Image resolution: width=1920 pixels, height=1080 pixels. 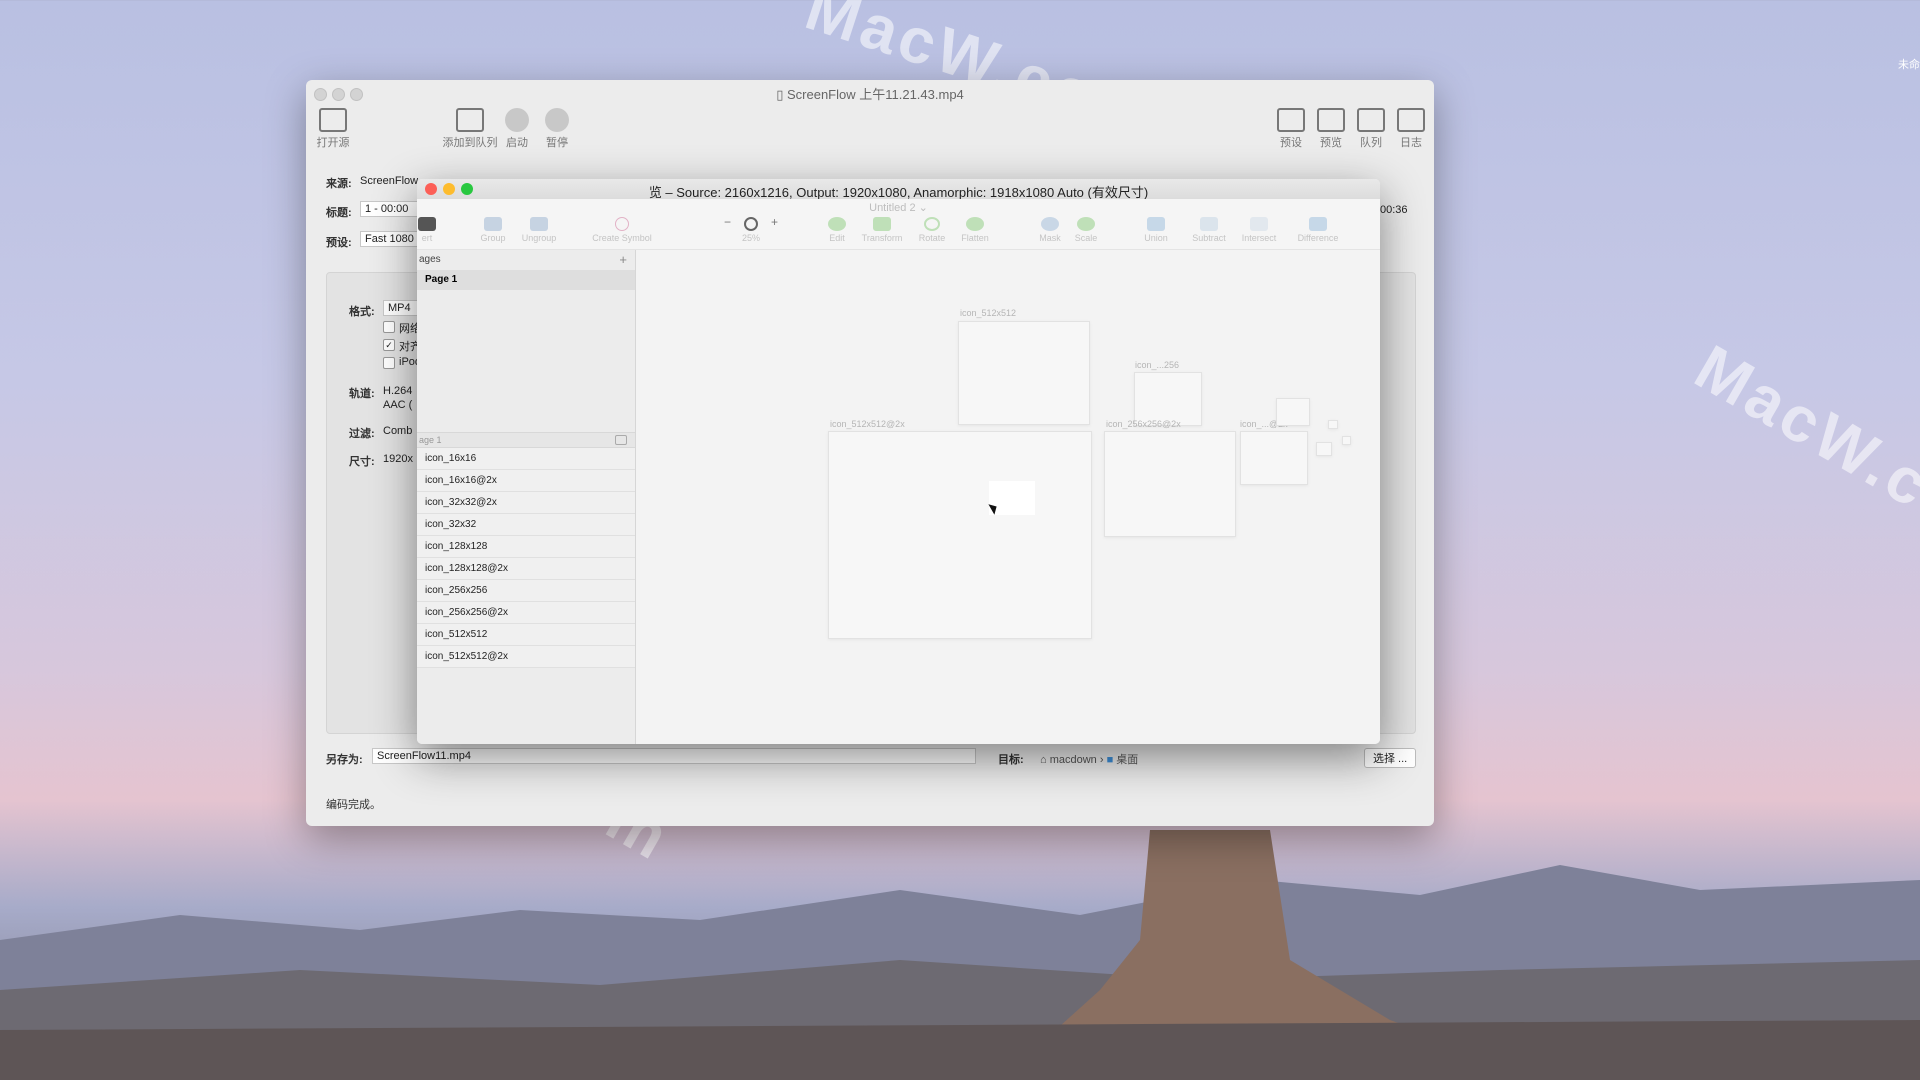 What do you see at coordinates (339, 213) in the screenshot?
I see `title-label: 标题:` at bounding box center [339, 213].